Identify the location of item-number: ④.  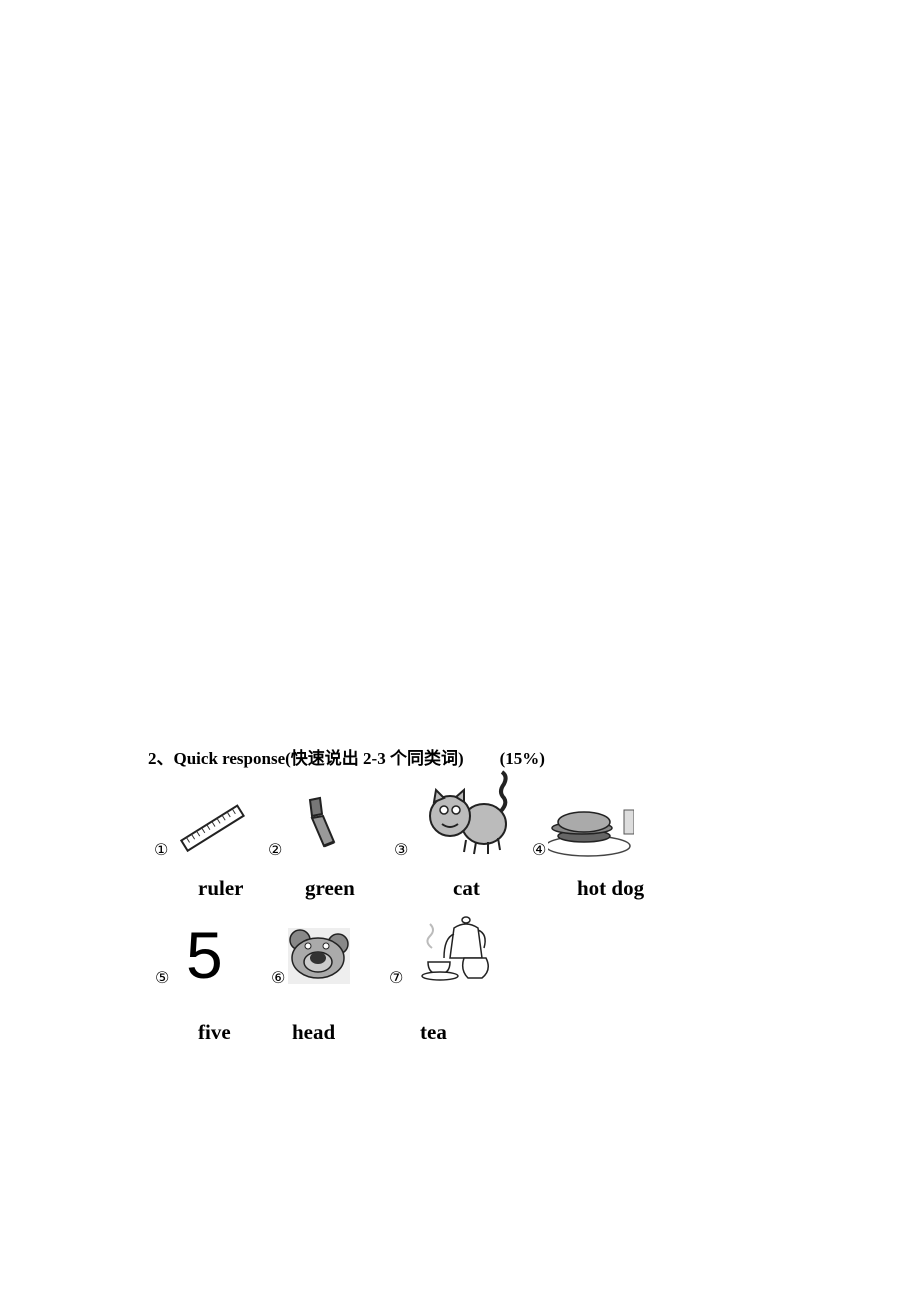
(539, 849).